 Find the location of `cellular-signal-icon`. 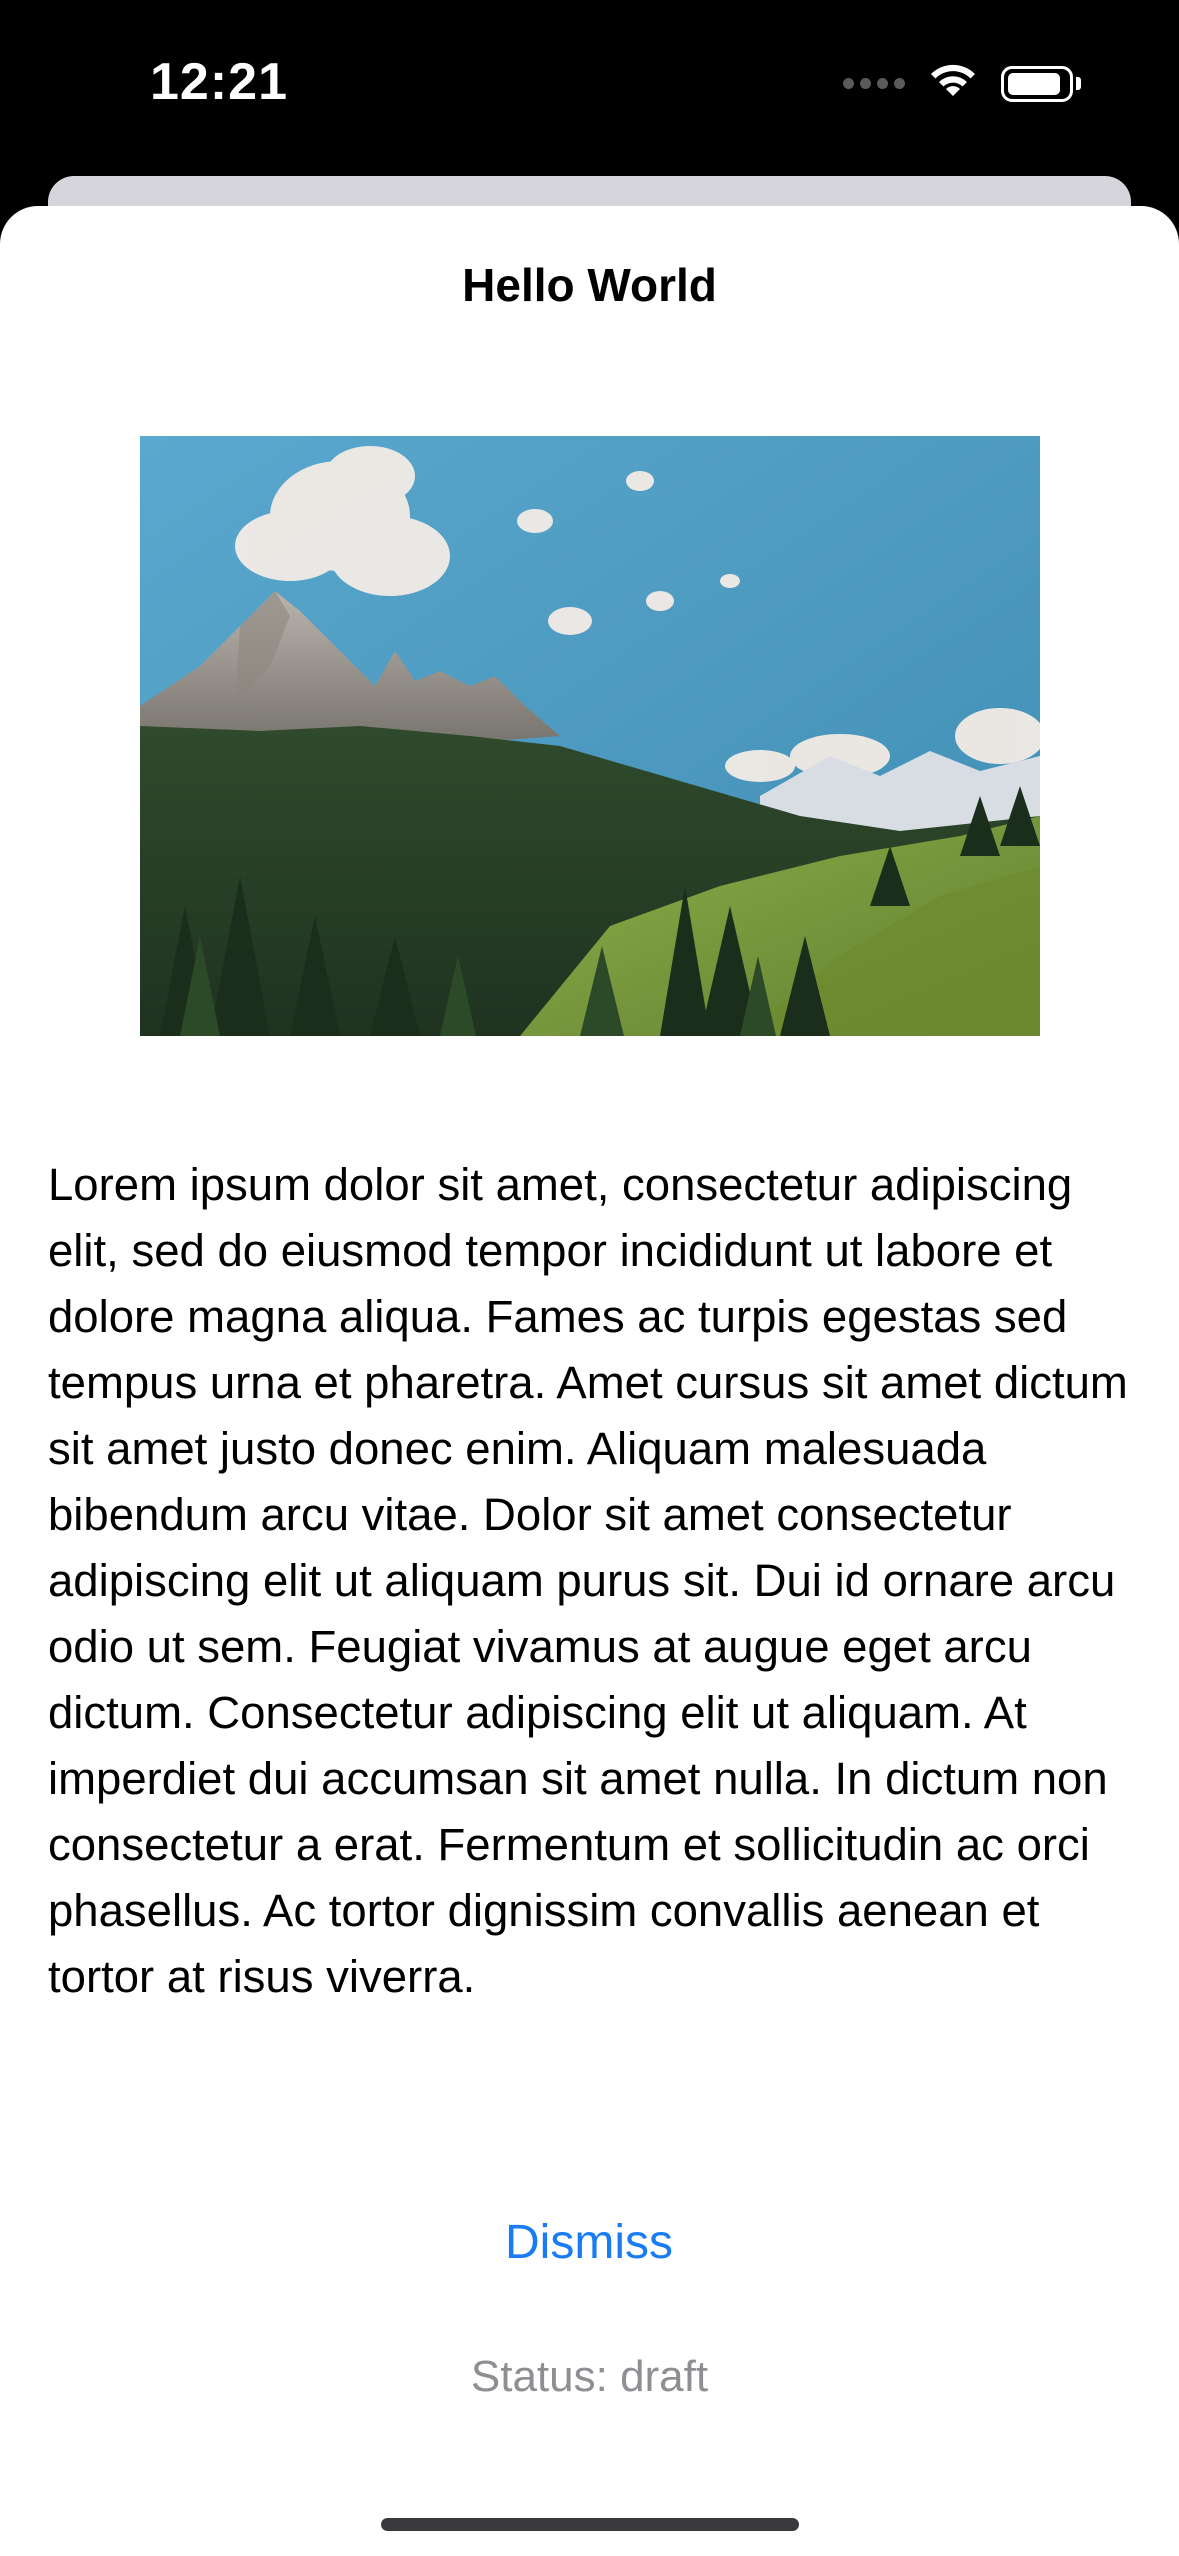

cellular-signal-icon is located at coordinates (874, 83).